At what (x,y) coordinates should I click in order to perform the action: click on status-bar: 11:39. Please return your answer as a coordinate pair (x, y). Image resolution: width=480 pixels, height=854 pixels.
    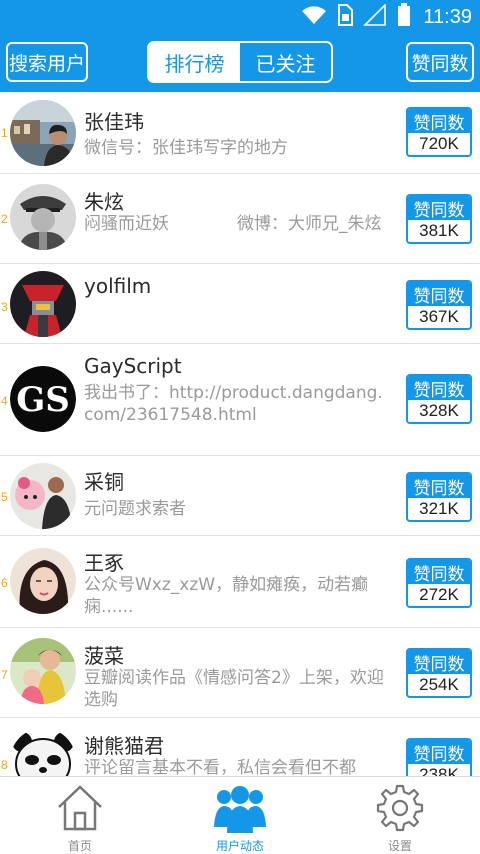
    Looking at the image, I should click on (240, 17).